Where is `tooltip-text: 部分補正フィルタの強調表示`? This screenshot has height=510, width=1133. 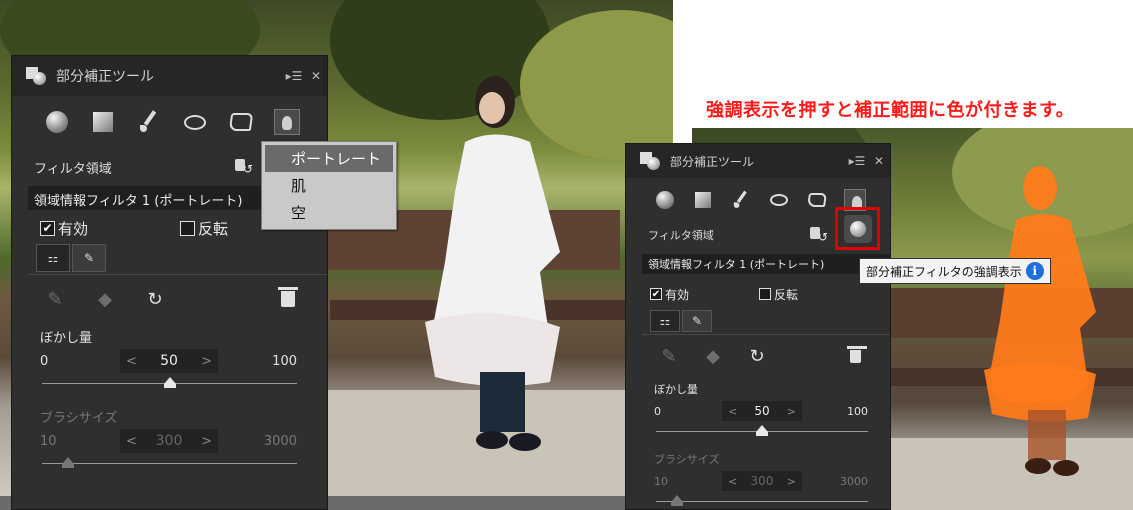
tooltip-text: 部分補正フィルタの強調表示 is located at coordinates (944, 271).